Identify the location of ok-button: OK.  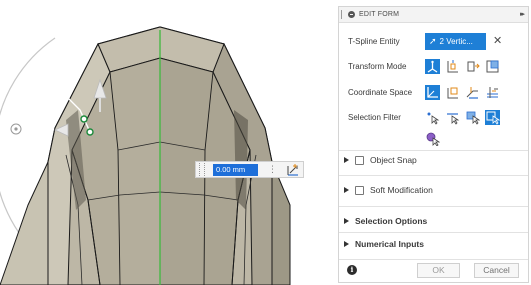
(438, 270).